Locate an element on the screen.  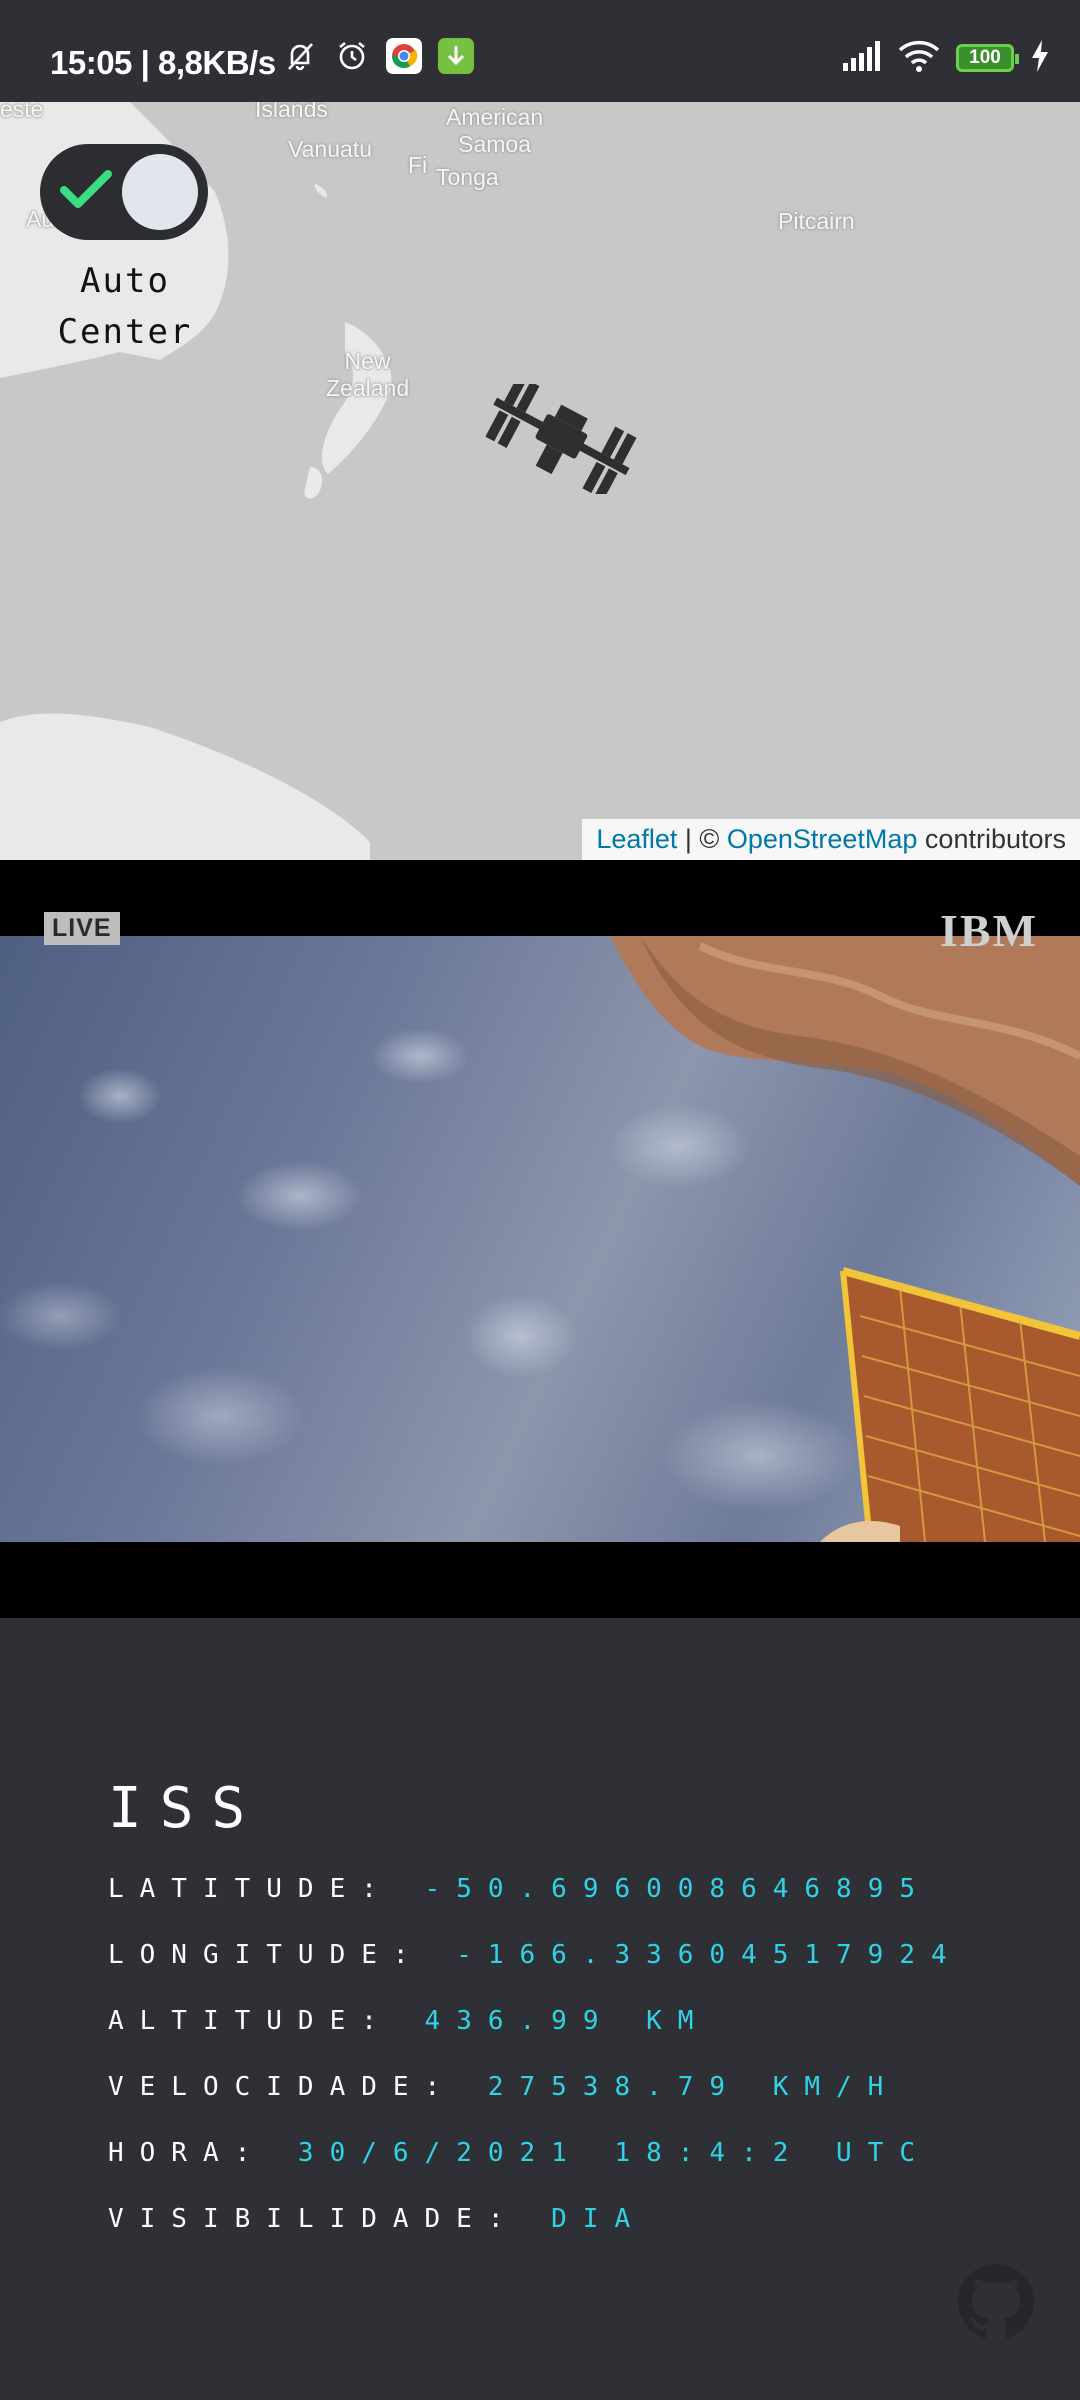
battery-icon: 100 is located at coordinates (987, 58).